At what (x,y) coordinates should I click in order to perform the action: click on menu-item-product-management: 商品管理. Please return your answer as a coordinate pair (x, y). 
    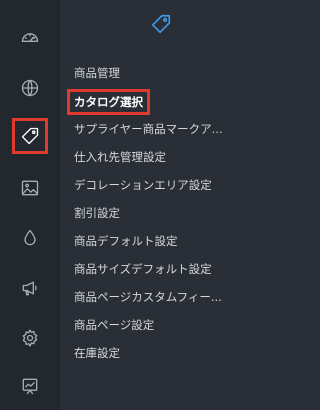
    Looking at the image, I should click on (97, 73).